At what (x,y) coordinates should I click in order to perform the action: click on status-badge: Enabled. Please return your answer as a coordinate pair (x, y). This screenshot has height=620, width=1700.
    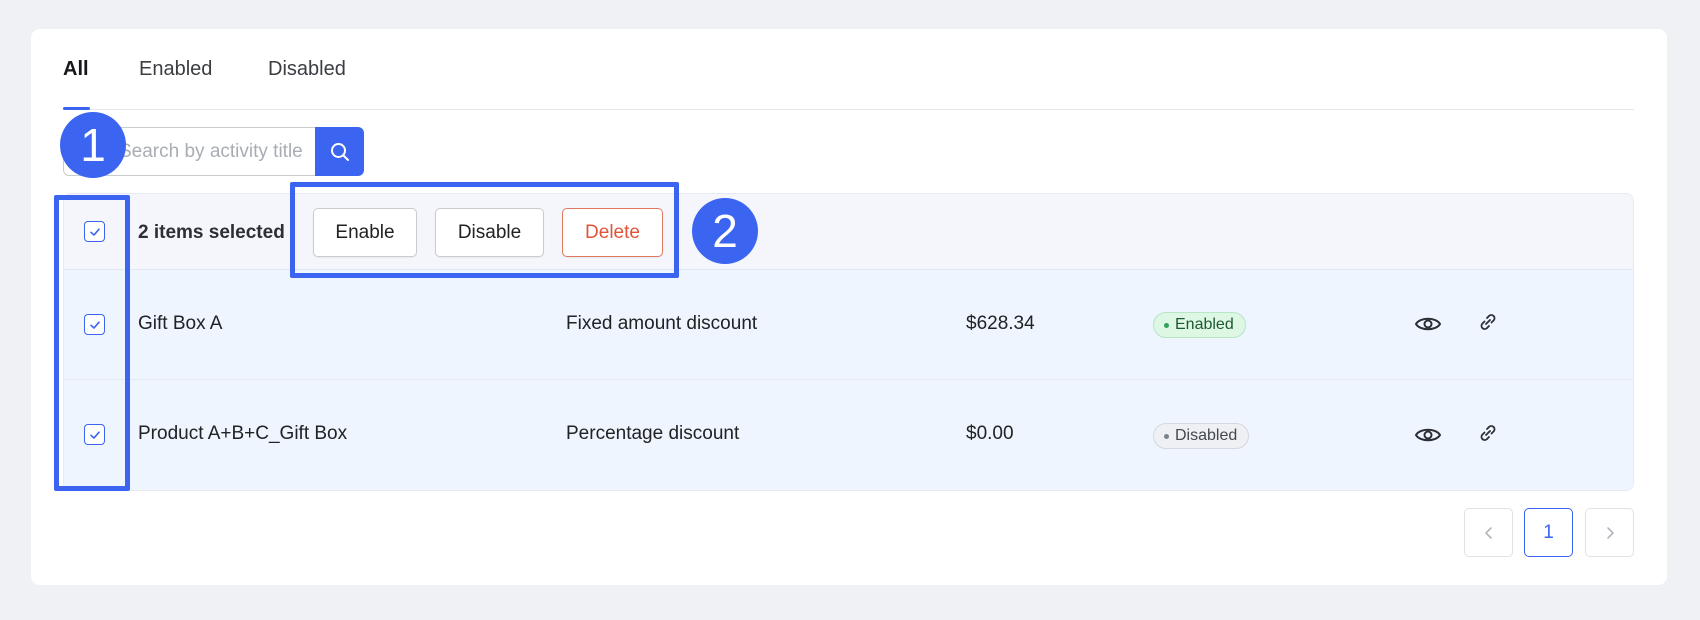
    Looking at the image, I should click on (1199, 325).